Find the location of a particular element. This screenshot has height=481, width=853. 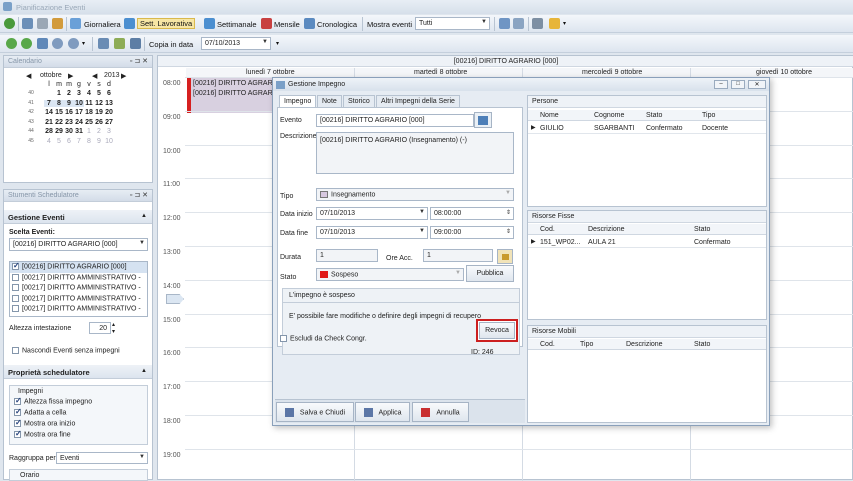

cronologica-button: Cronologica is located at coordinates (337, 24).